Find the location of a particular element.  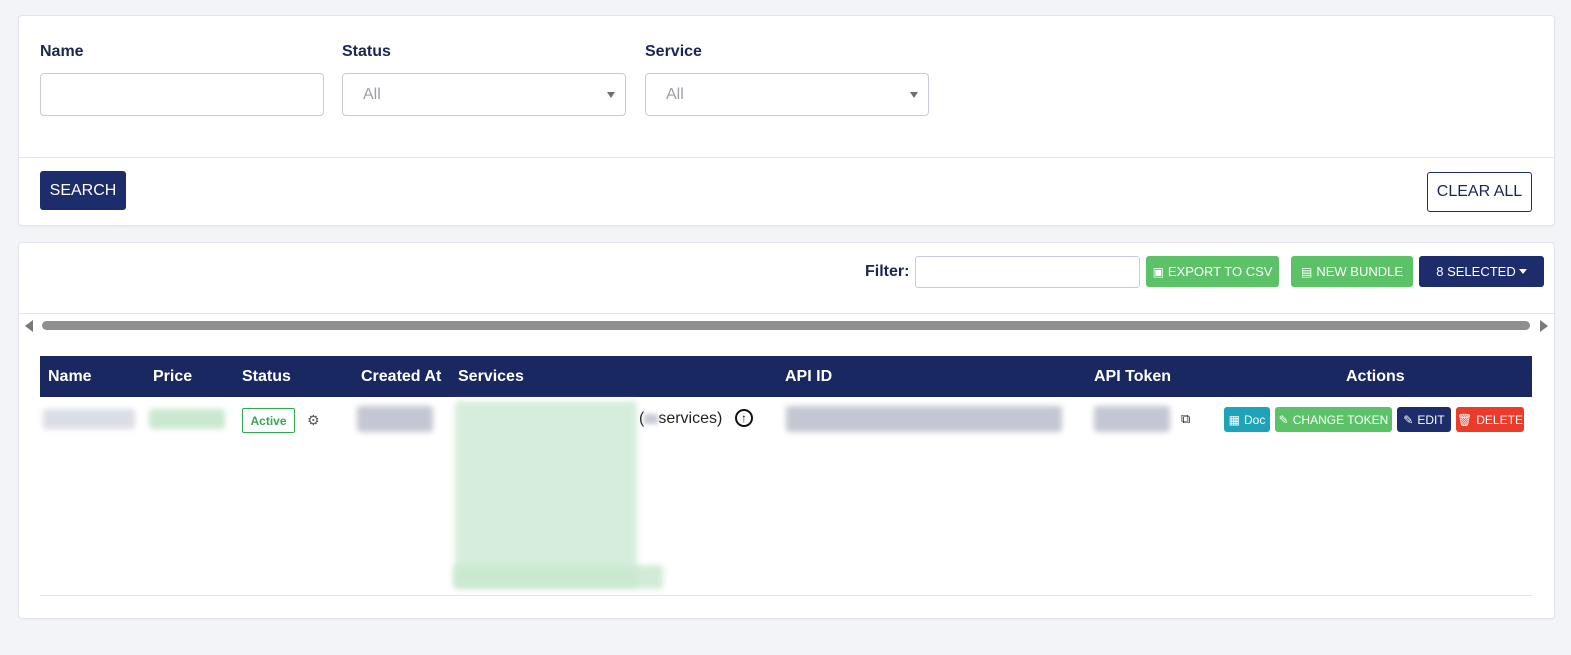

change-token-button: ✎ CHANGE TOKEN is located at coordinates (1333, 419).